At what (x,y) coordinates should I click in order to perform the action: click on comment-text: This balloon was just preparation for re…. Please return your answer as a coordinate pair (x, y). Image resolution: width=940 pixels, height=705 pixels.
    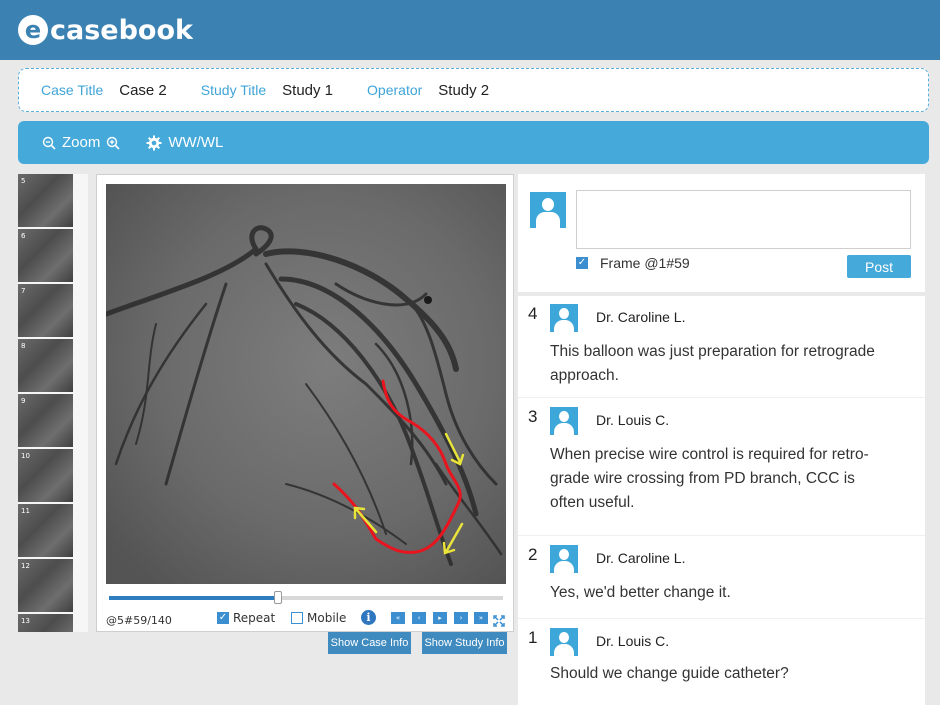
    Looking at the image, I should click on (730, 364).